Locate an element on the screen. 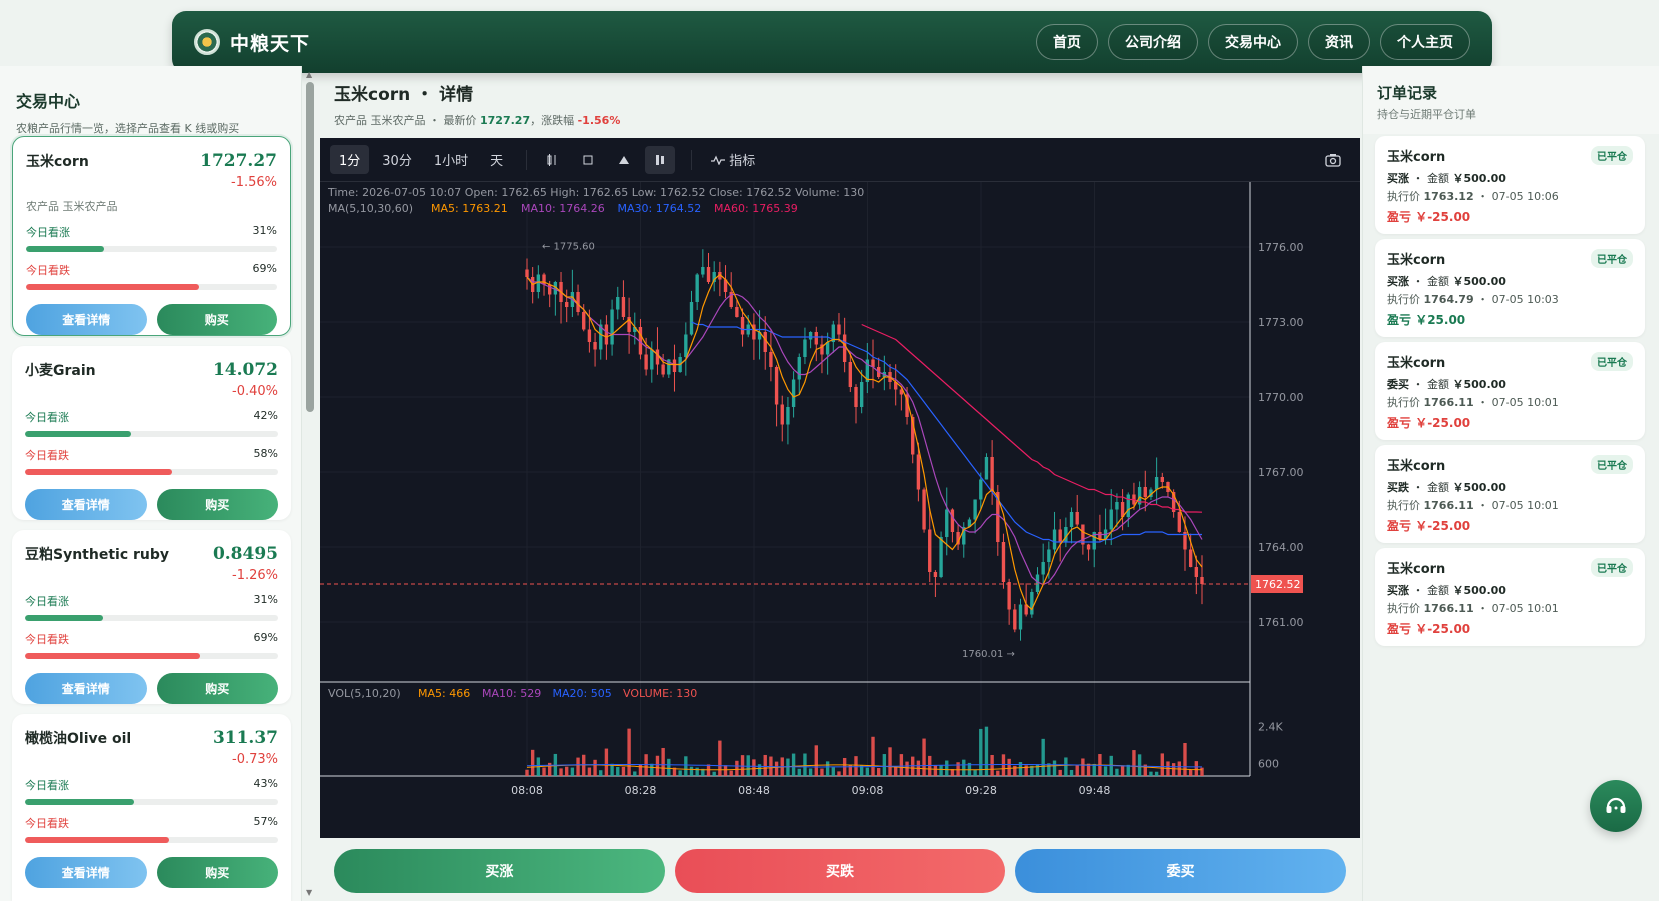  order-side: 买涨 is located at coordinates (1398, 281).